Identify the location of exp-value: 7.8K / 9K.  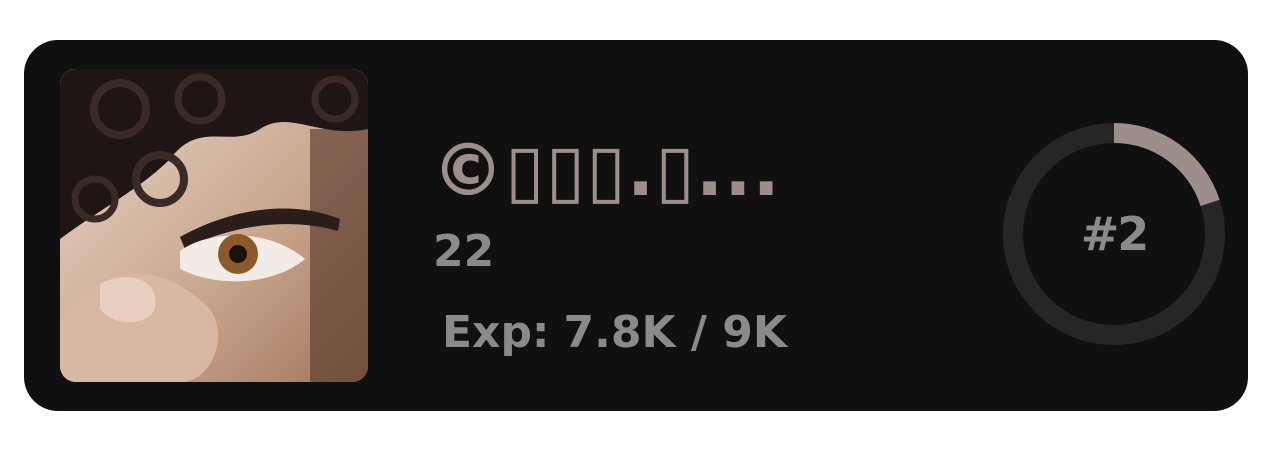
(675, 332).